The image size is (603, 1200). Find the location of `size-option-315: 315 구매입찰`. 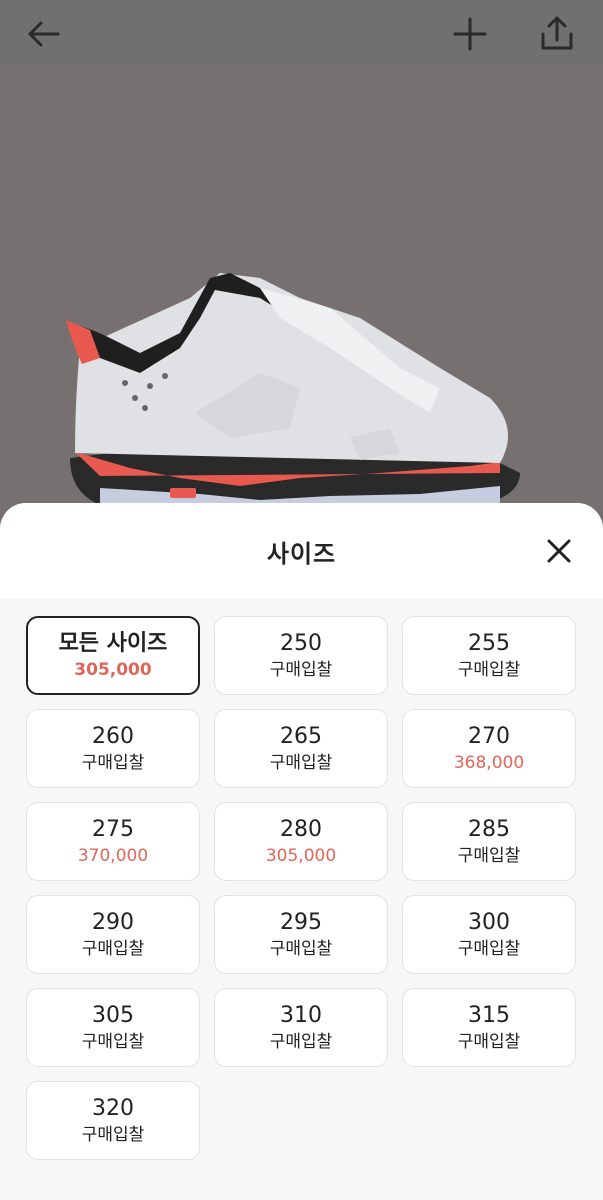

size-option-315: 315 구매입찰 is located at coordinates (489, 1027).